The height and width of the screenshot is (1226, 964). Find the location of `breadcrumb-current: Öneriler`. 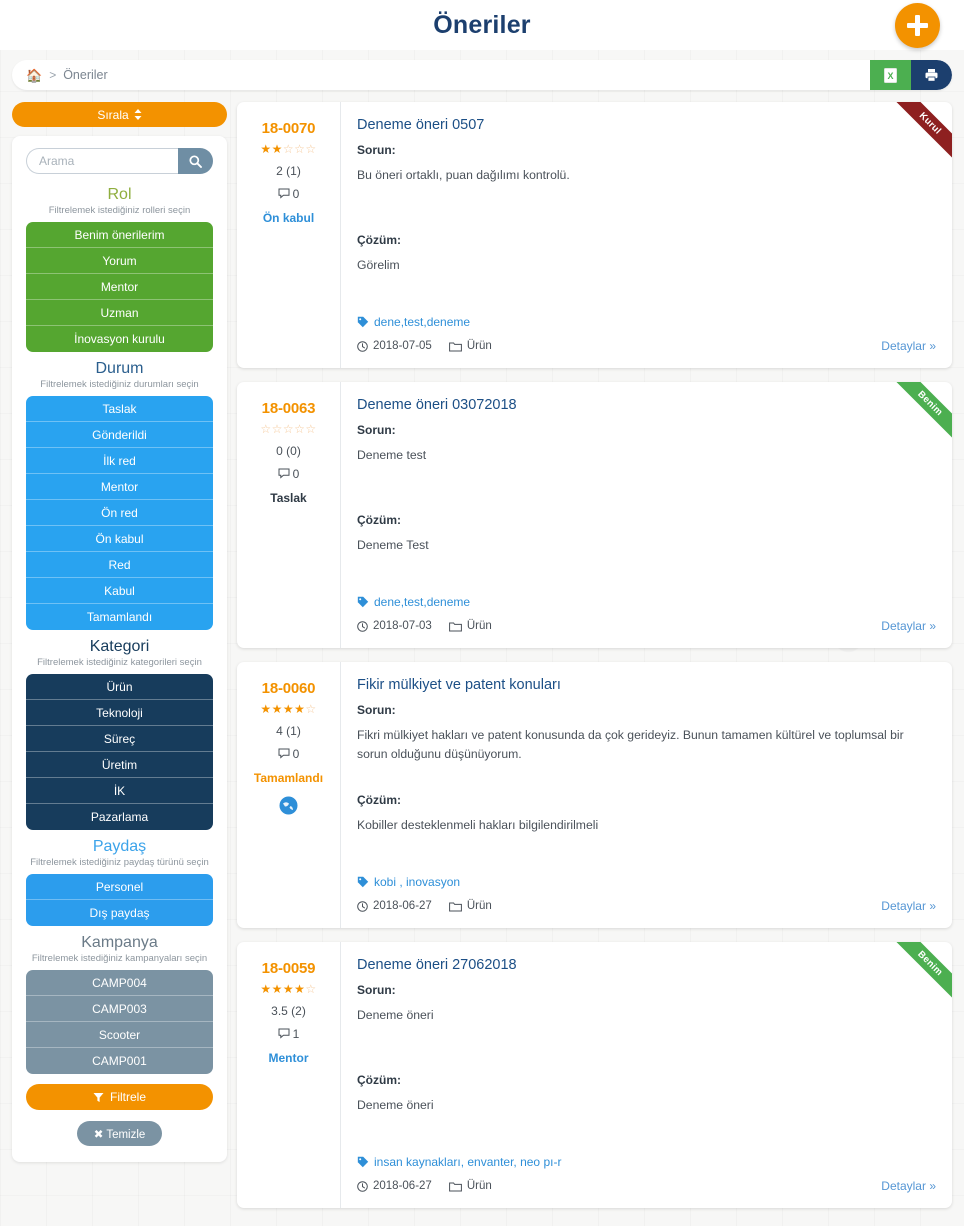

breadcrumb-current: Öneriler is located at coordinates (85, 75).